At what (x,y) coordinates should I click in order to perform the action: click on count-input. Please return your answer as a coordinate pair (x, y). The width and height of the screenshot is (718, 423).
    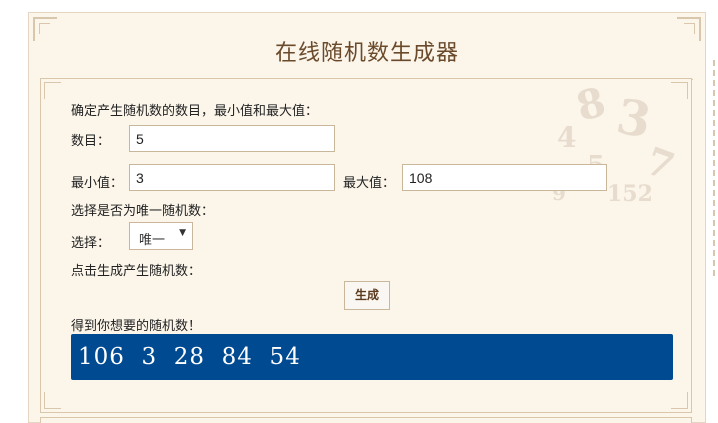
    Looking at the image, I should click on (232, 138).